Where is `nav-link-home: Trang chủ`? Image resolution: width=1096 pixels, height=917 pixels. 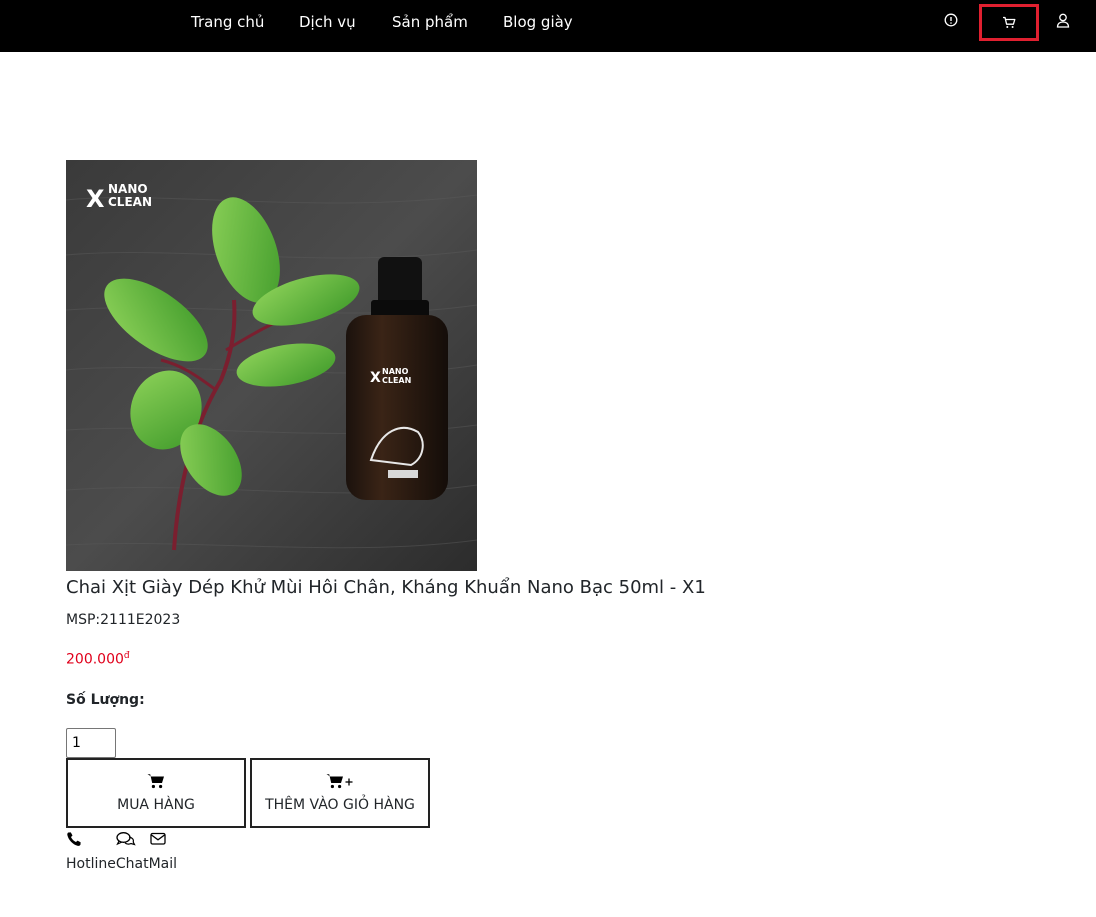 nav-link-home: Trang chủ is located at coordinates (227, 22).